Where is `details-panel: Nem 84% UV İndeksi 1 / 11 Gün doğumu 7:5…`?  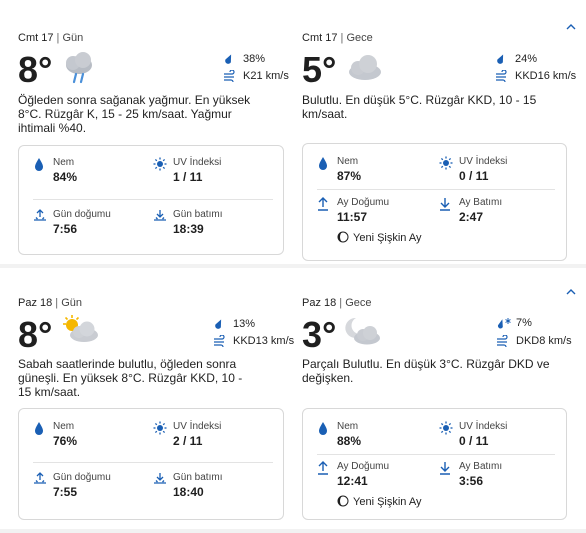 details-panel: Nem 84% UV İndeksi 1 / 11 Gün doğumu 7:5… is located at coordinates (151, 200).